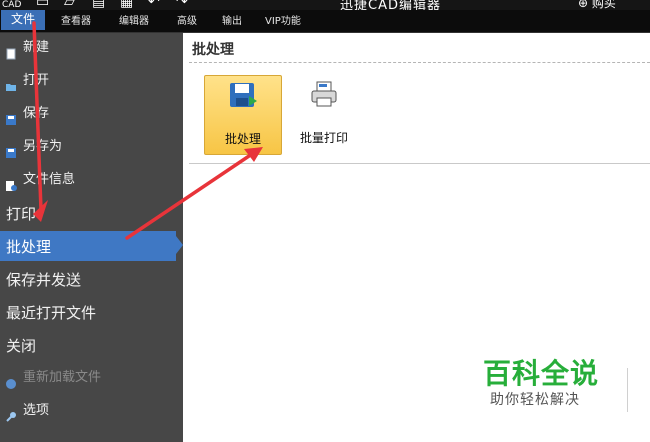  I want to click on wrench-icon, so click(11, 413).